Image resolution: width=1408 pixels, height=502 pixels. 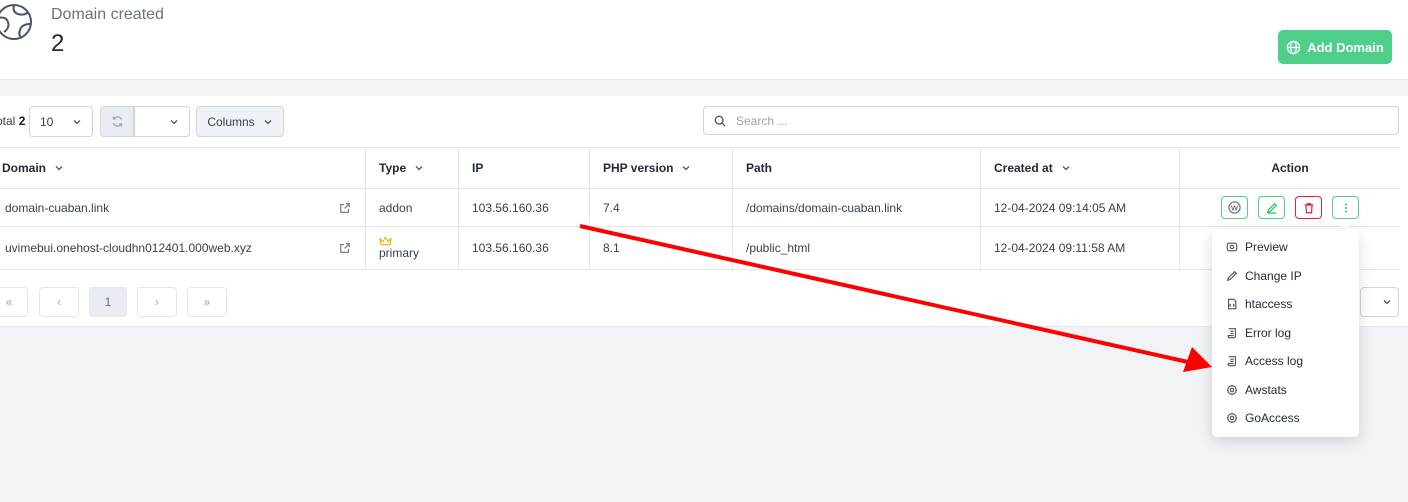 I want to click on menu-item-awstats: Awstats, so click(x=1285, y=390).